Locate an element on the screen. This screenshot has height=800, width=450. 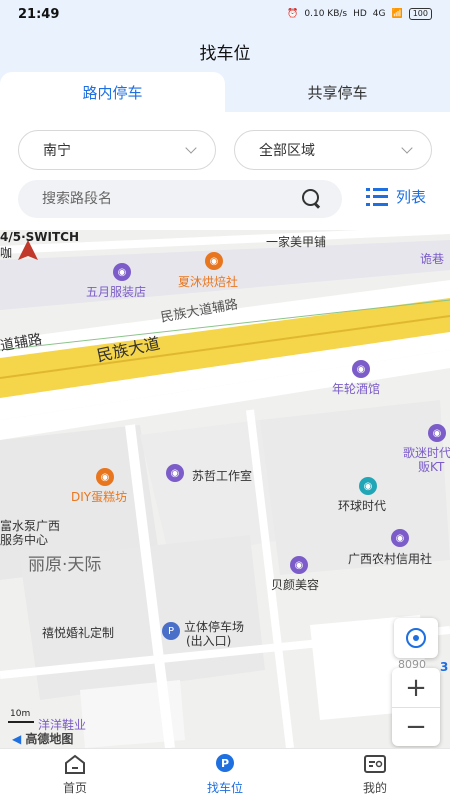
tab-street-parking: 路内停车 is located at coordinates (112, 92).